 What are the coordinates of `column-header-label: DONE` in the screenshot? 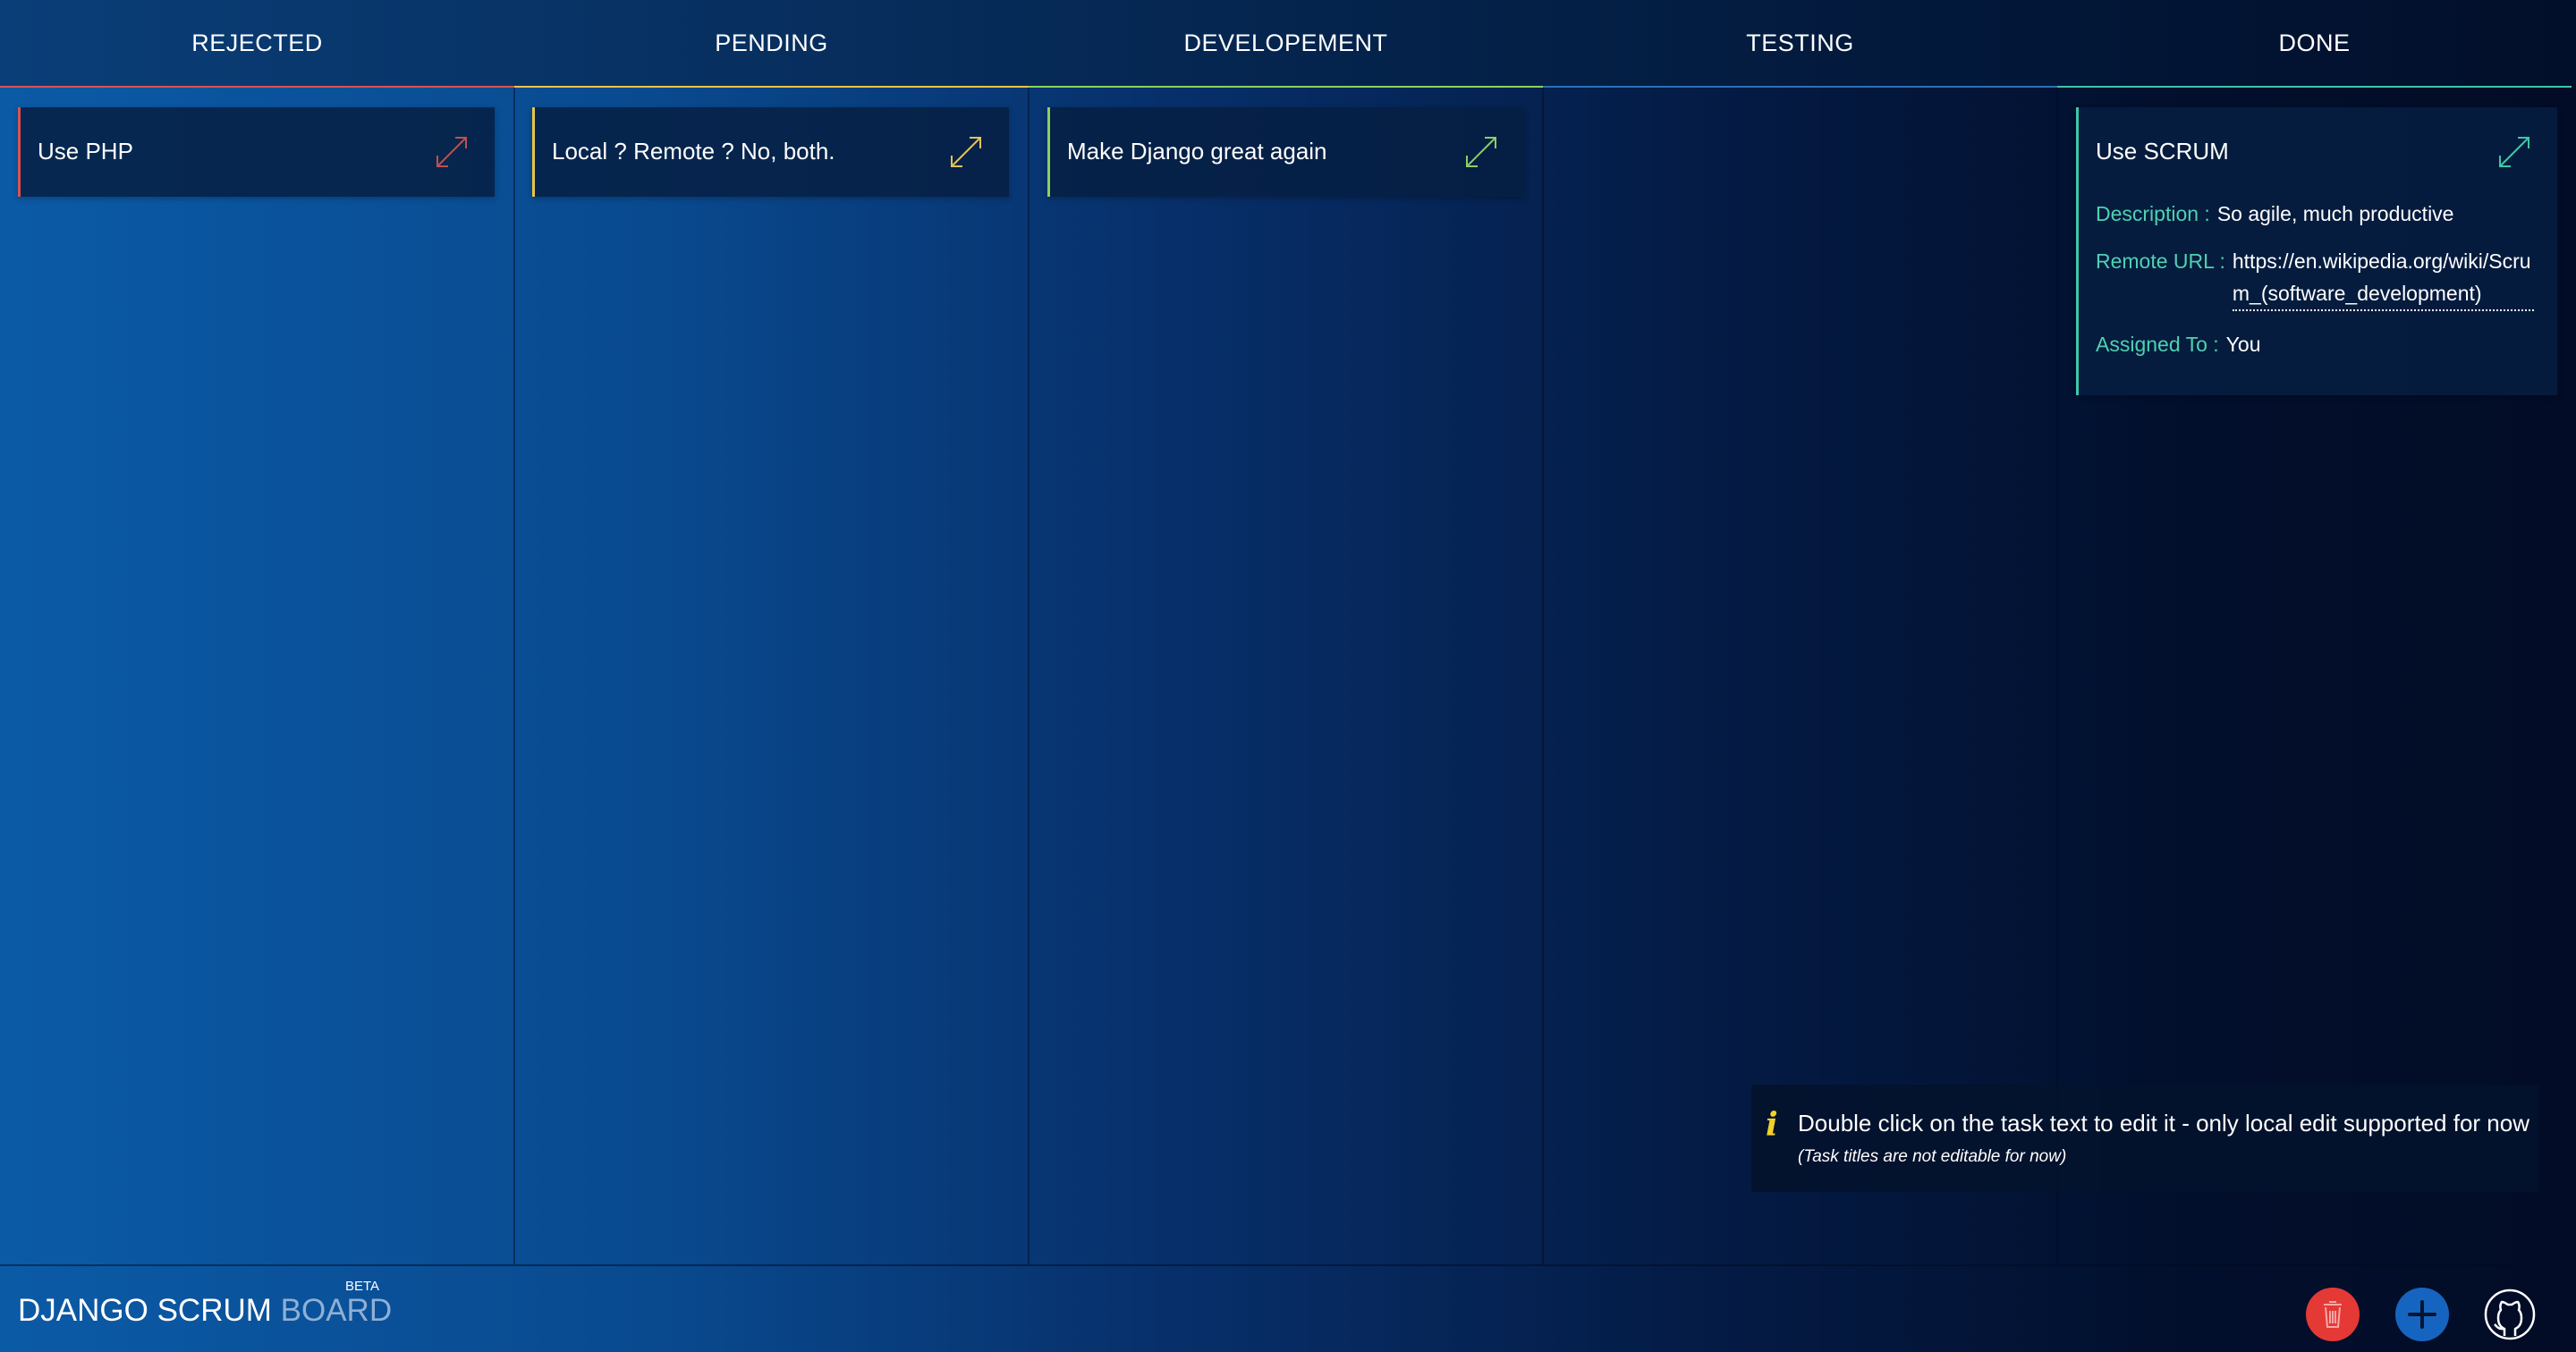 It's located at (2314, 42).